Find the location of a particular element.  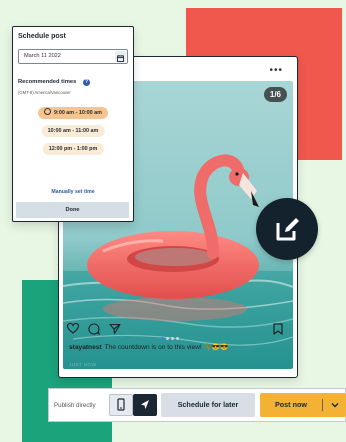

time-slot-option: 12:00 pm - 1:00 pm is located at coordinates (73, 149).